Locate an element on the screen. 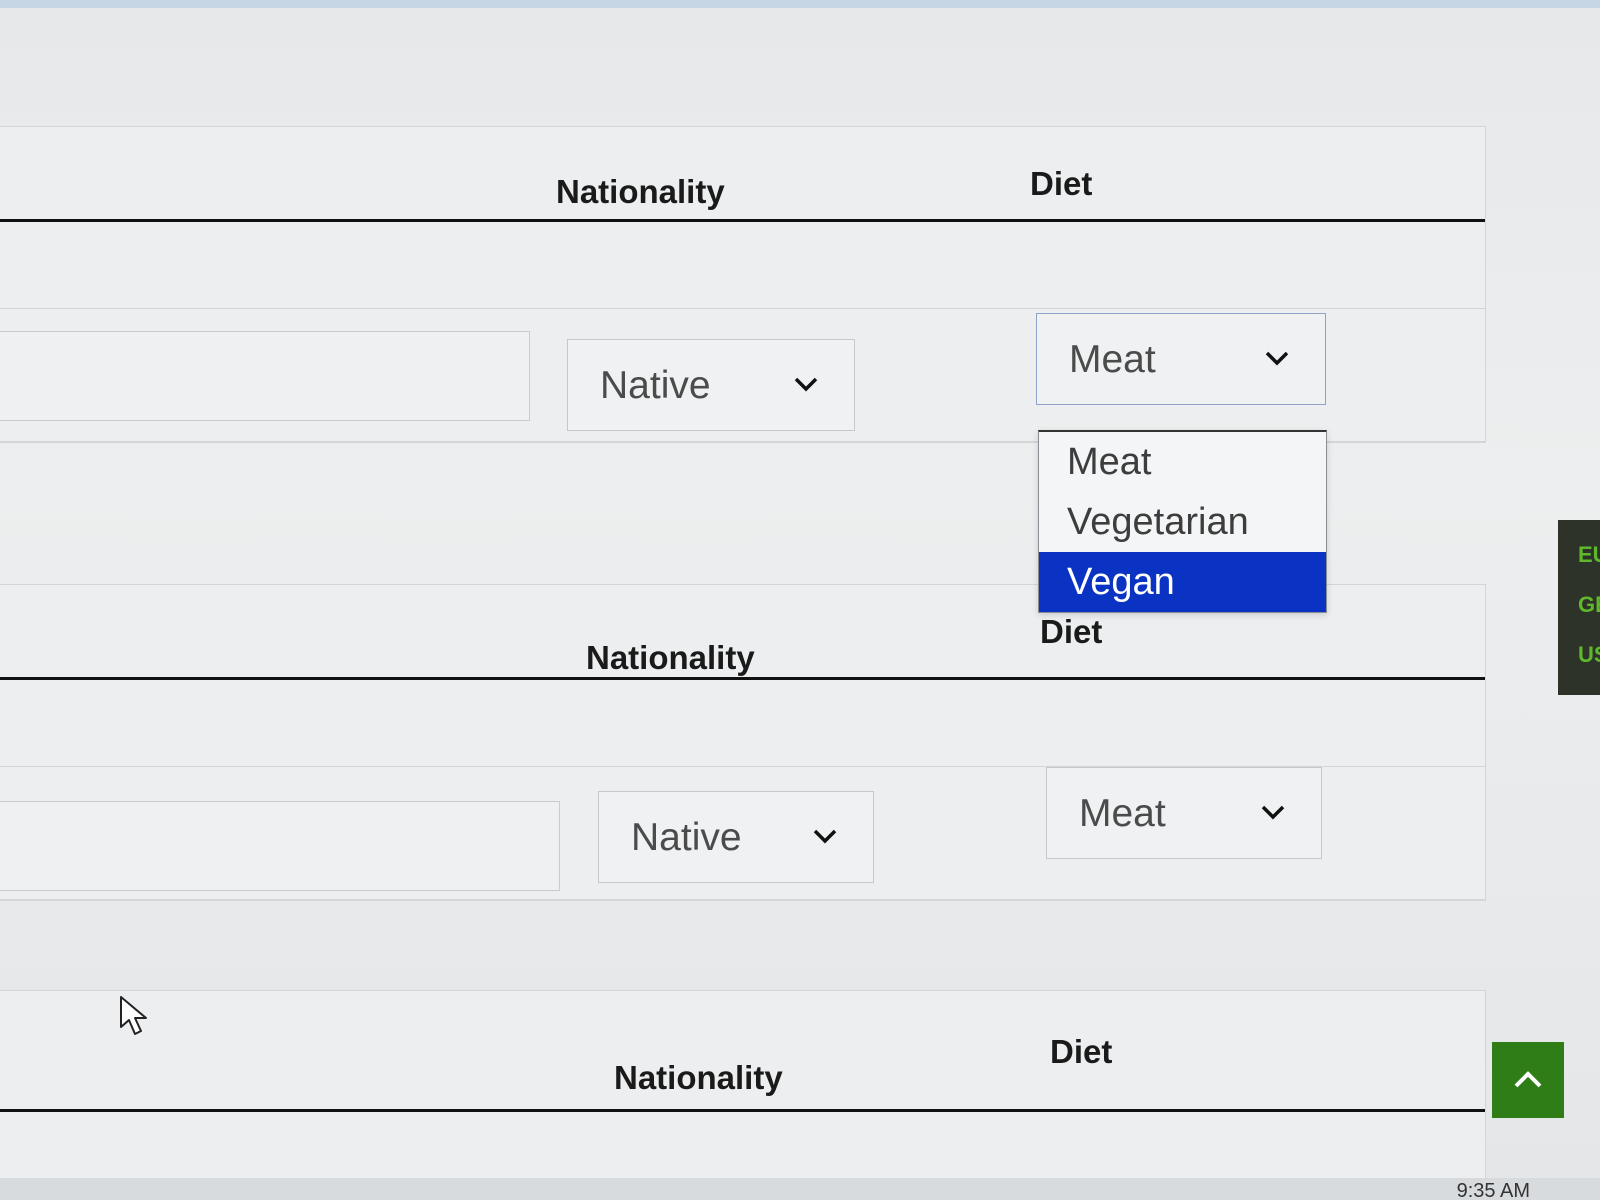 Image resolution: width=1600 pixels, height=1200 pixels. dropdown-option-meat: Meat is located at coordinates (1182, 462).